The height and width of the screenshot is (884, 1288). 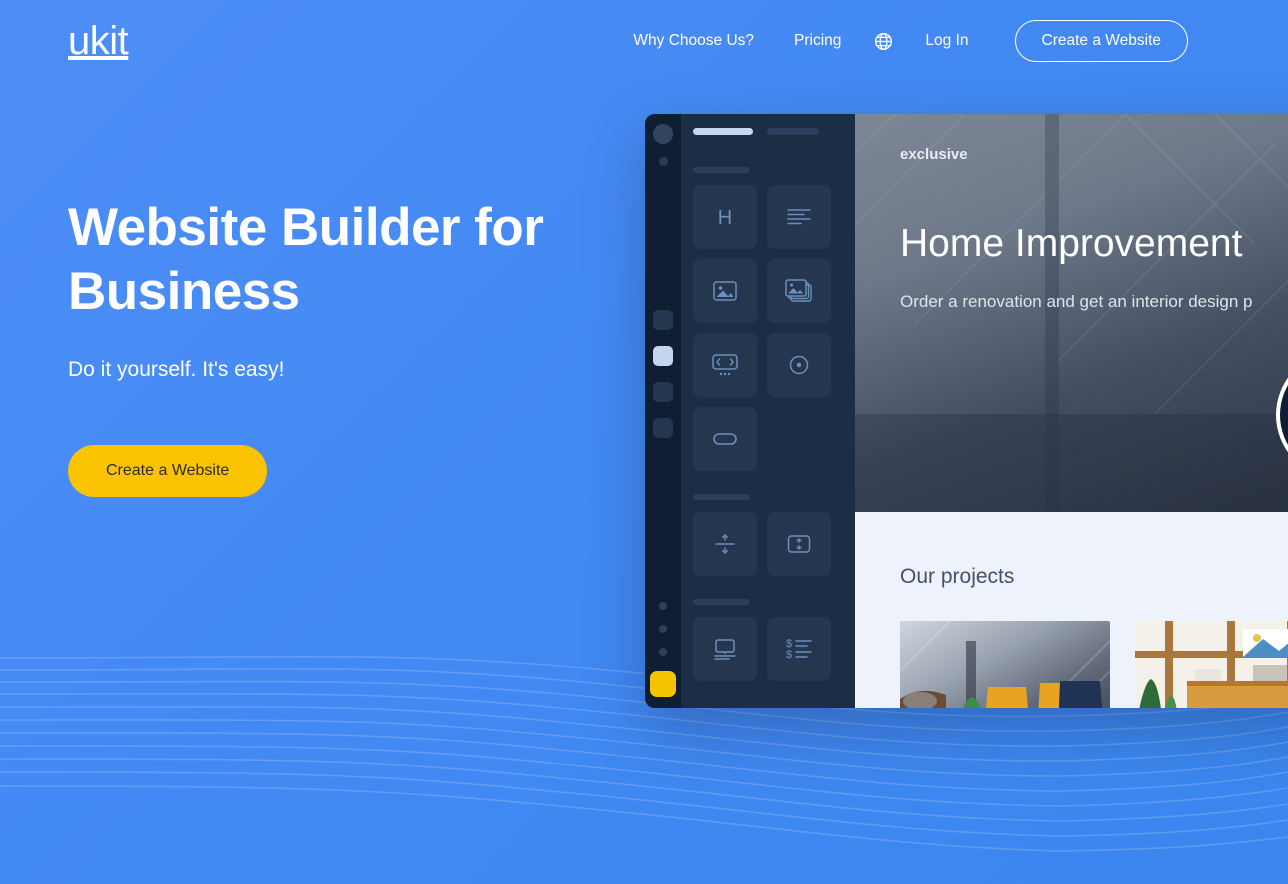 I want to click on gallery-icon, so click(x=798, y=290).